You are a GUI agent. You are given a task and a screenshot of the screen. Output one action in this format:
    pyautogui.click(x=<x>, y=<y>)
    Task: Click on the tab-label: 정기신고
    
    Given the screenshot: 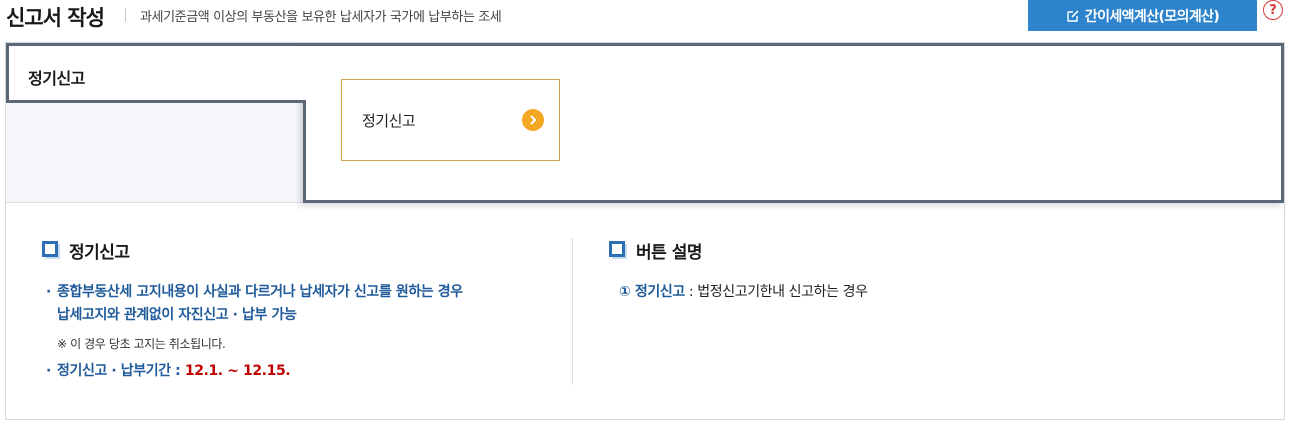 What is the action you would take?
    pyautogui.click(x=56, y=78)
    